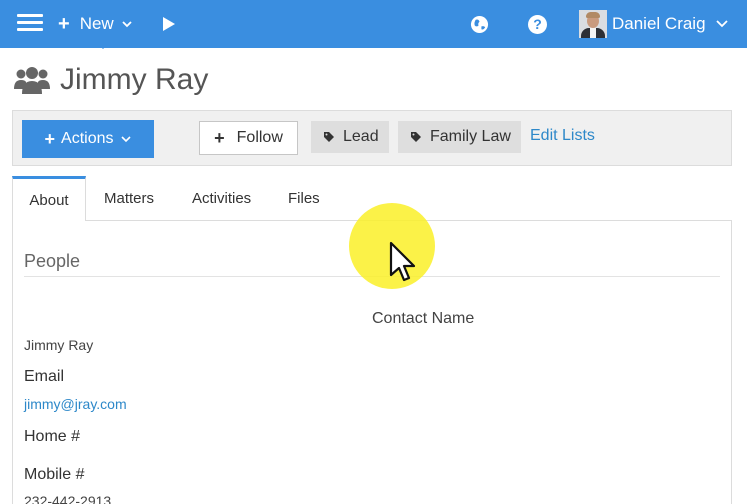 The image size is (747, 504). What do you see at coordinates (470, 136) in the screenshot?
I see `tag-label: Family Law` at bounding box center [470, 136].